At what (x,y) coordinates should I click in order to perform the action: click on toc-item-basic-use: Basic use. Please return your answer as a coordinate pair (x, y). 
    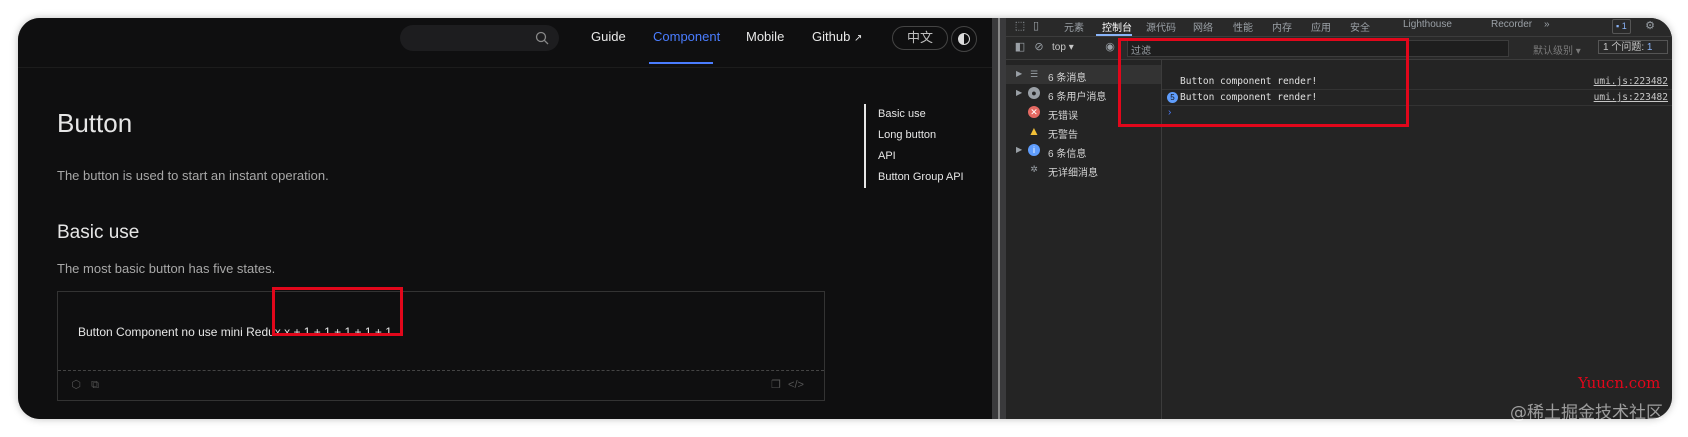
    Looking at the image, I should click on (921, 114).